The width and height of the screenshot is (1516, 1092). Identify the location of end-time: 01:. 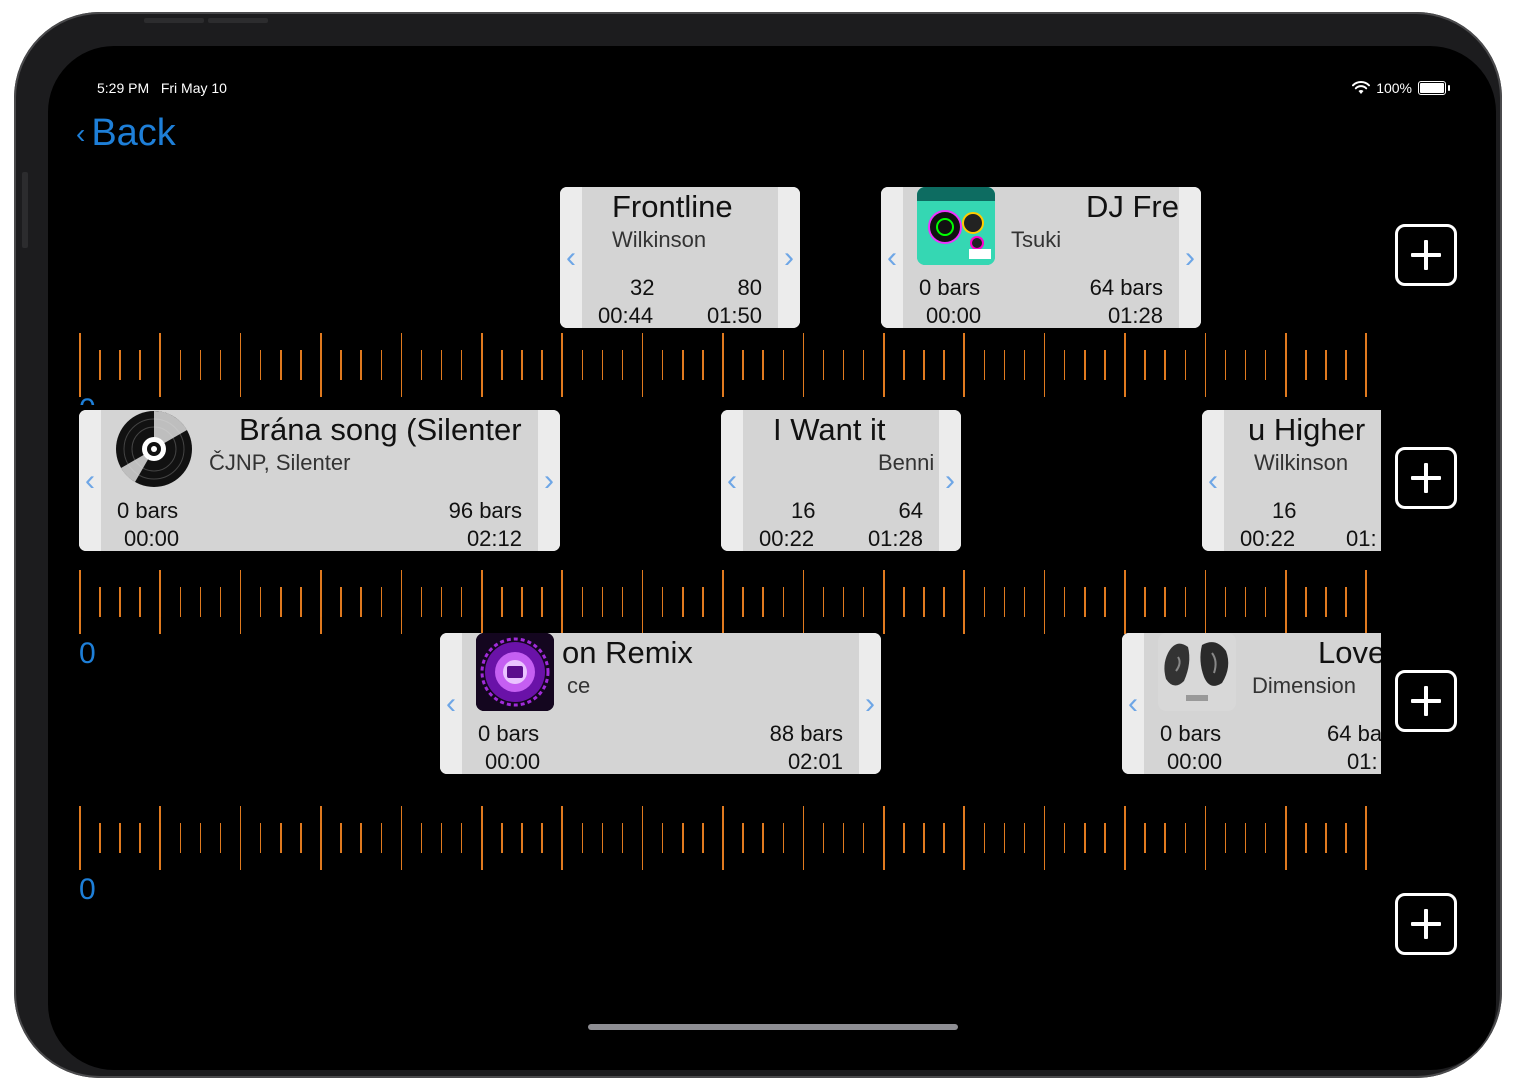
(1361, 538).